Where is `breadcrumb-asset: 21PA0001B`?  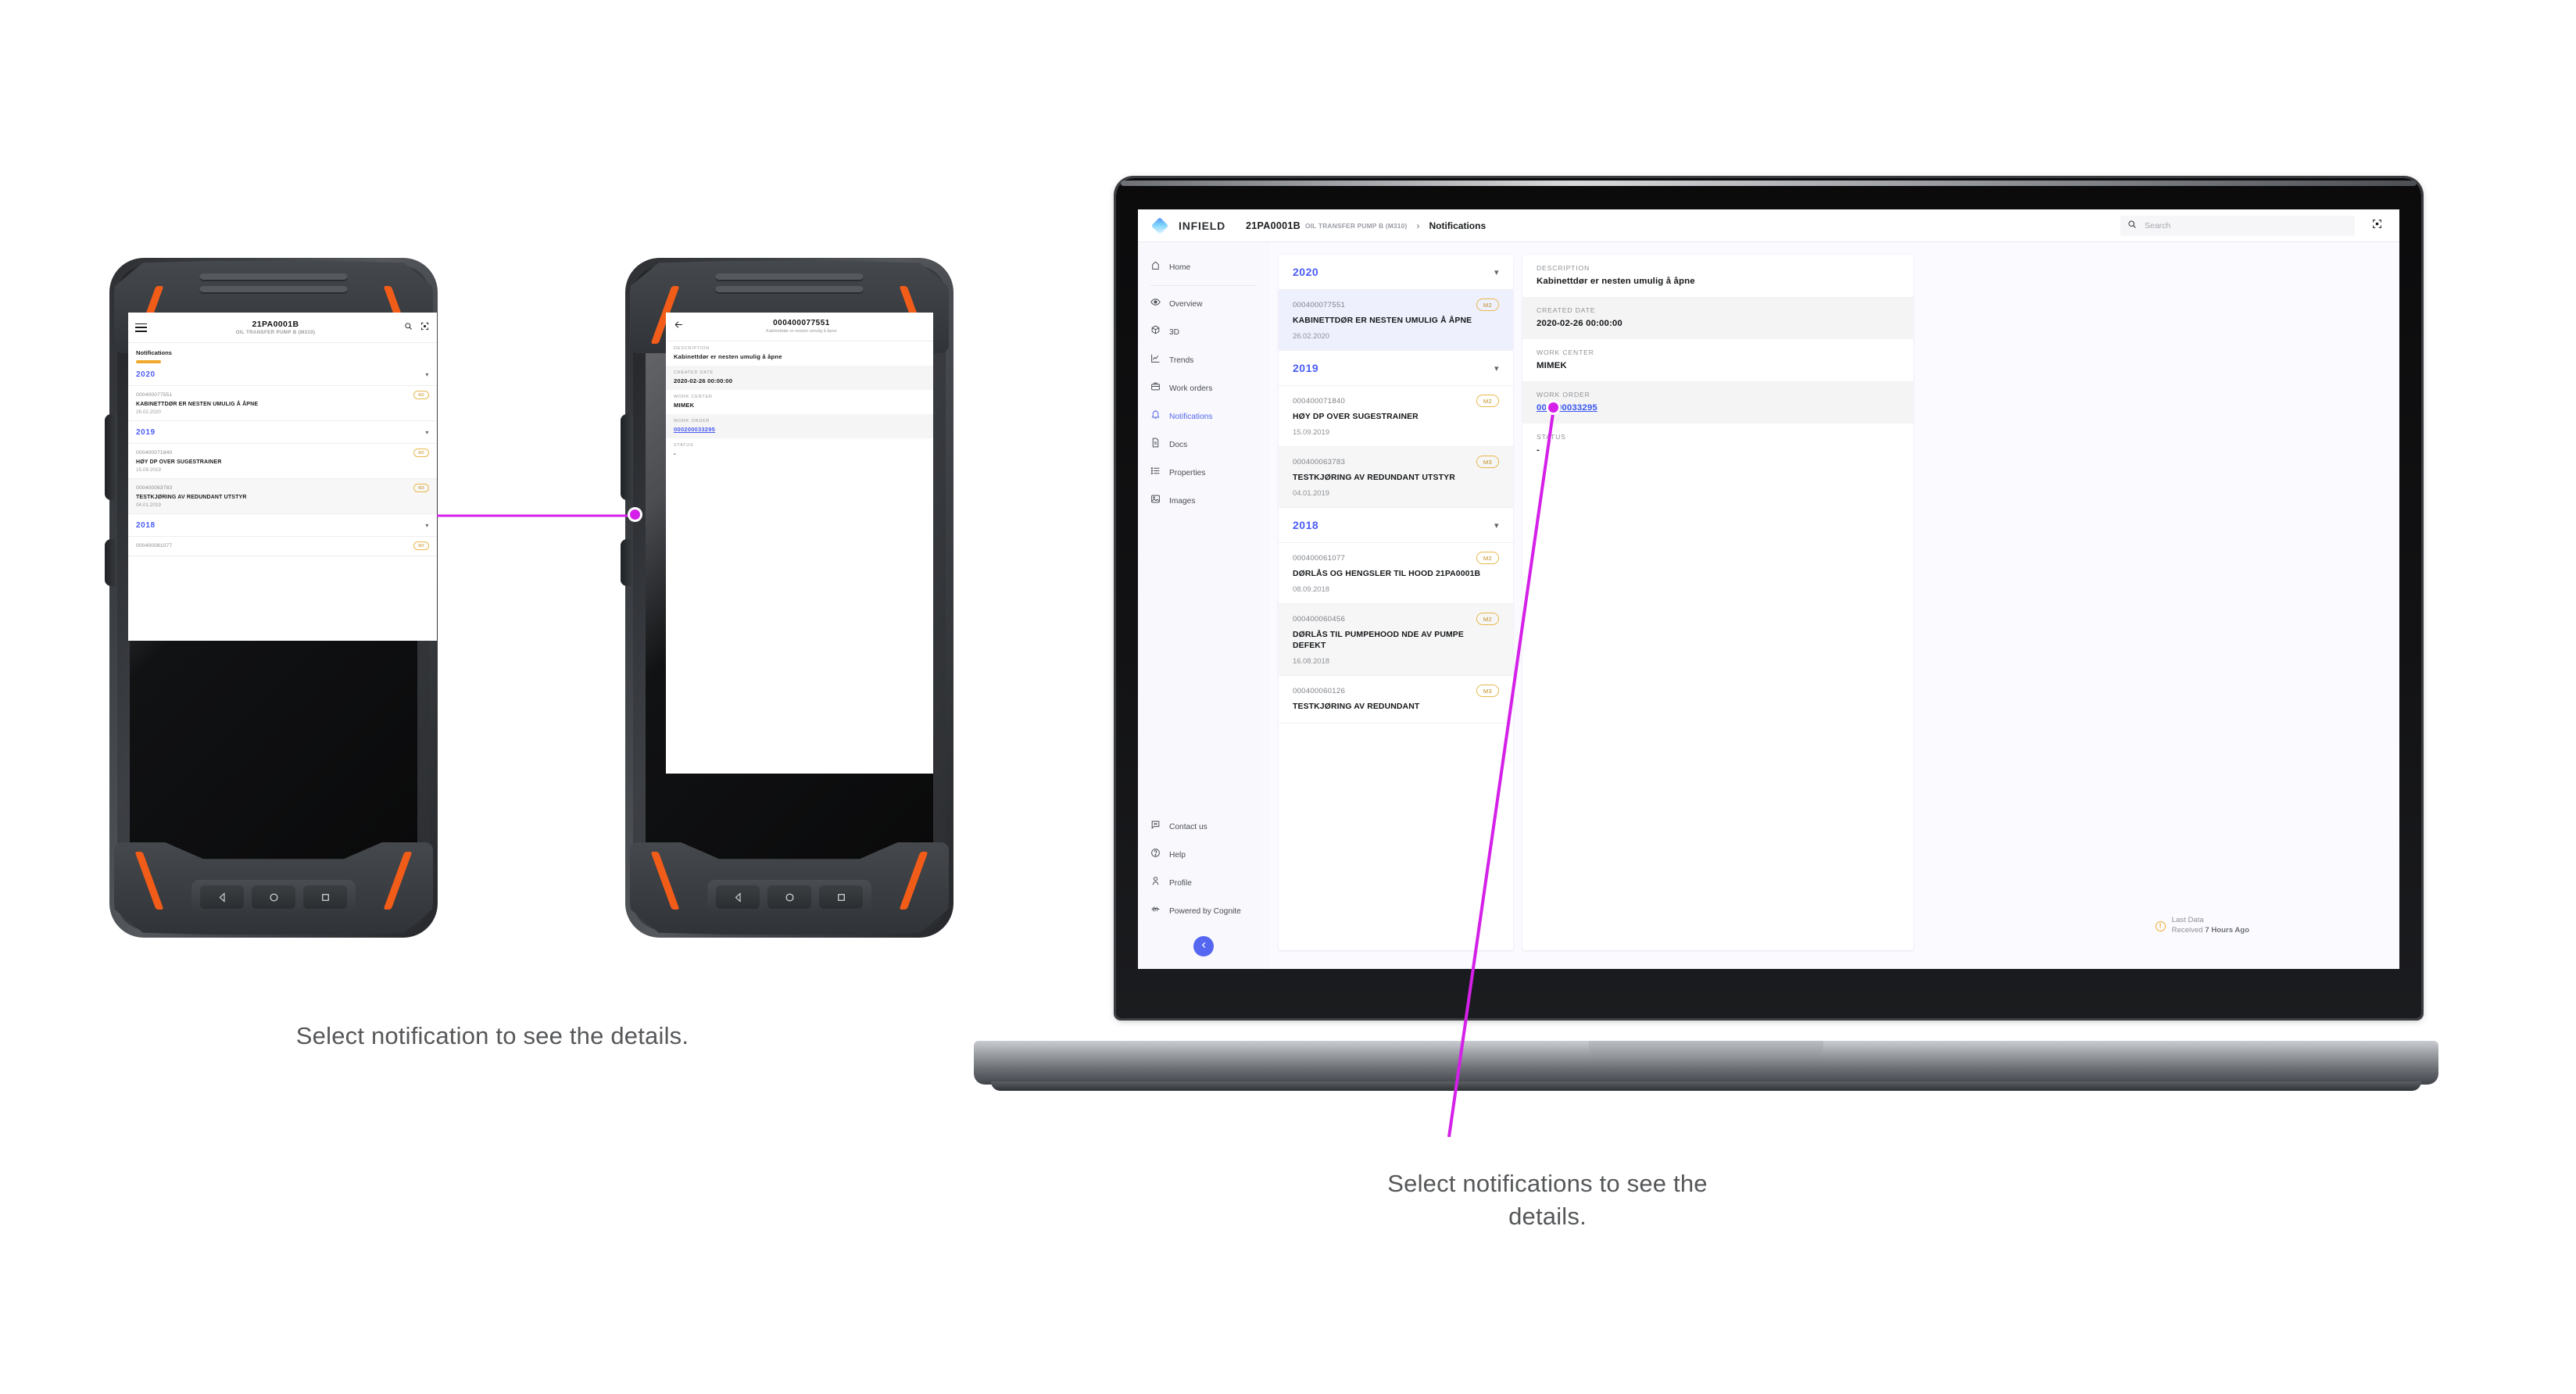 breadcrumb-asset: 21PA0001B is located at coordinates (1273, 225).